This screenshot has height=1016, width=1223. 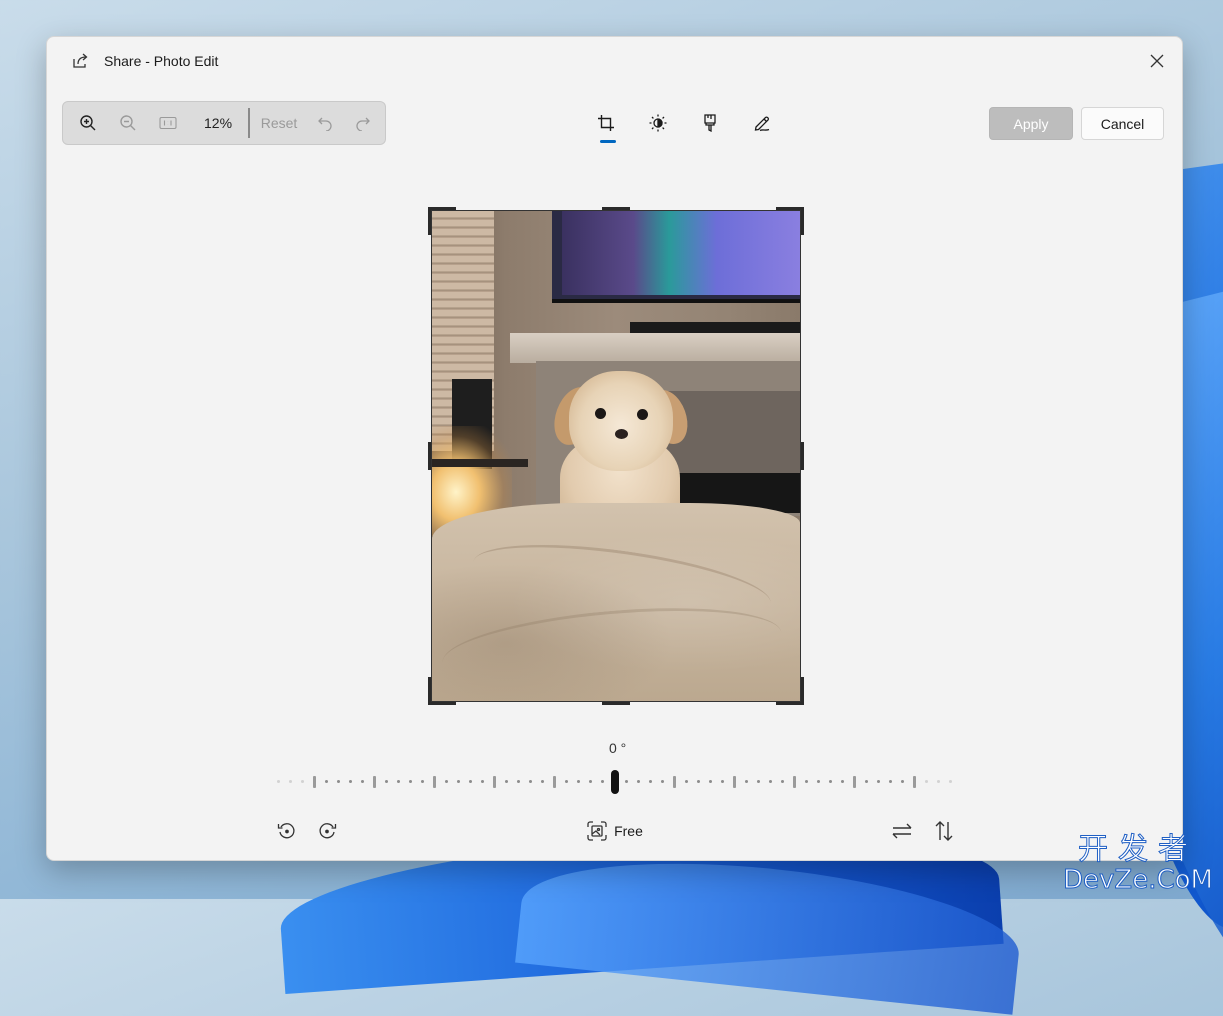 I want to click on redo-button, so click(x=363, y=123).